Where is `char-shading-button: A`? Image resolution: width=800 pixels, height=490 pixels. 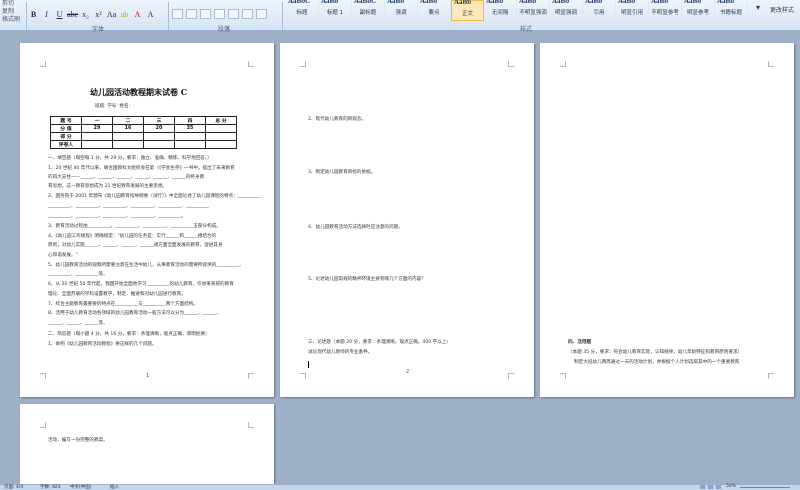 char-shading-button: A is located at coordinates (150, 14).